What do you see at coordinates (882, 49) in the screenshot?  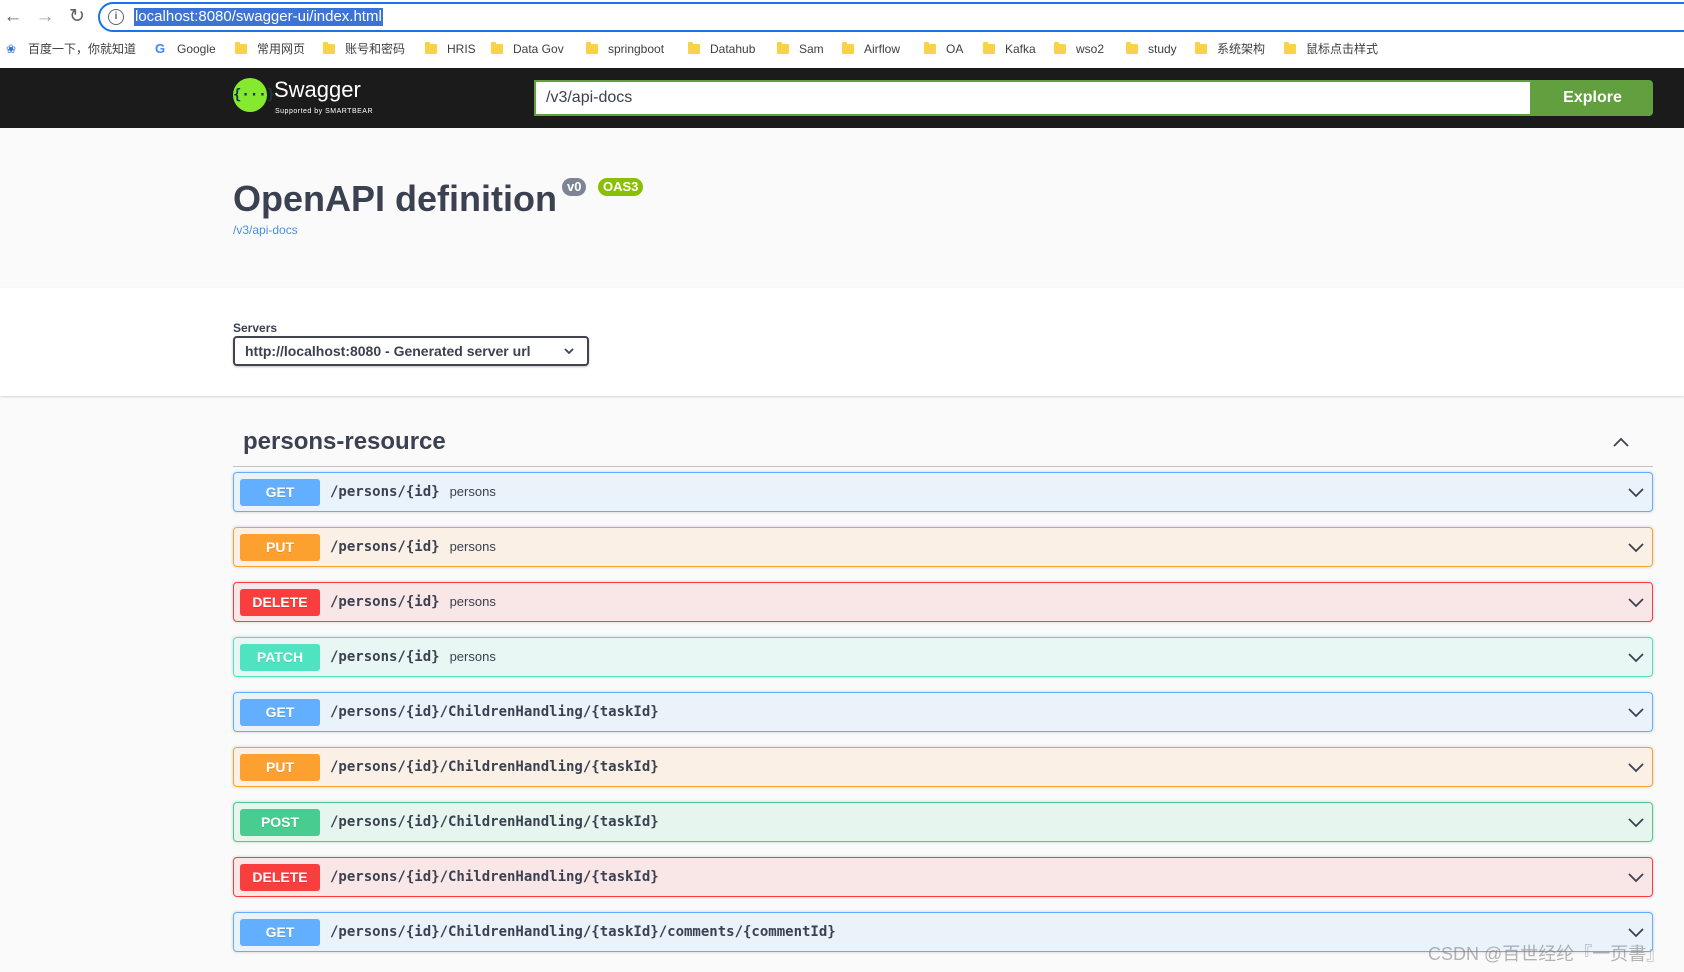 I see `bookmark-label: Airflow` at bounding box center [882, 49].